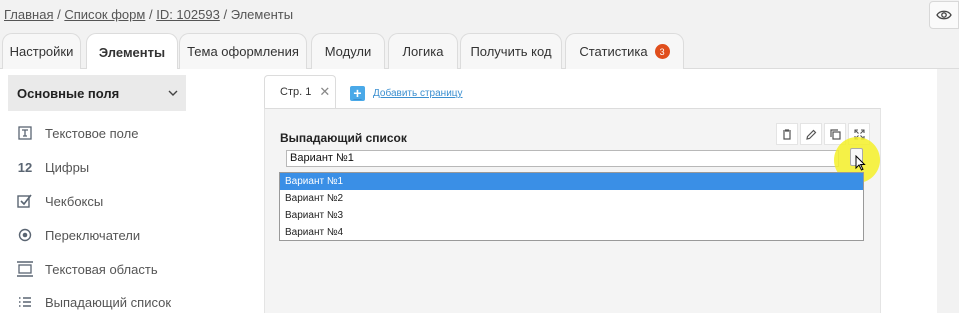  I want to click on breadcrumb-home: Главная, so click(28, 14).